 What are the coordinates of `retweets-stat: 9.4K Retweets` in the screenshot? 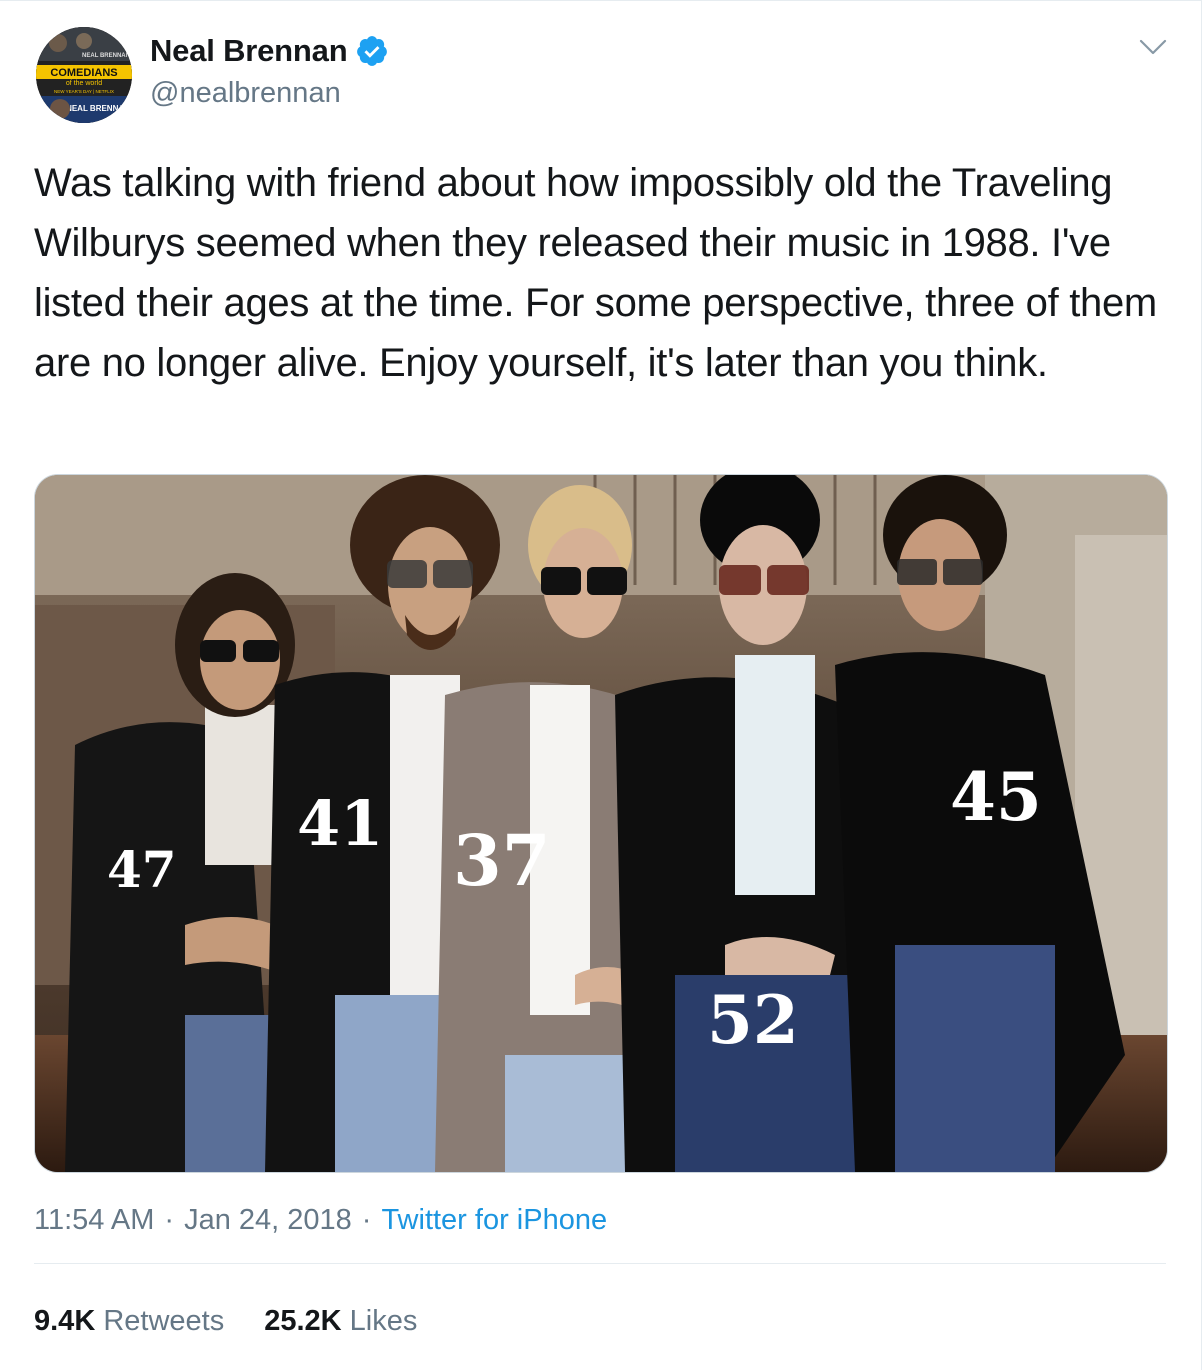 It's located at (129, 1321).